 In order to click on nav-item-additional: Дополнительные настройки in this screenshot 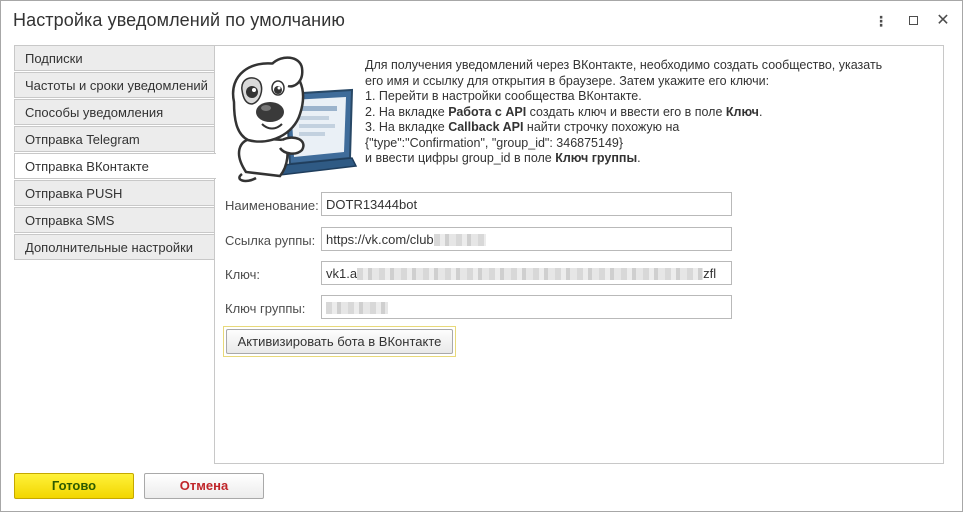, I will do `click(114, 247)`.